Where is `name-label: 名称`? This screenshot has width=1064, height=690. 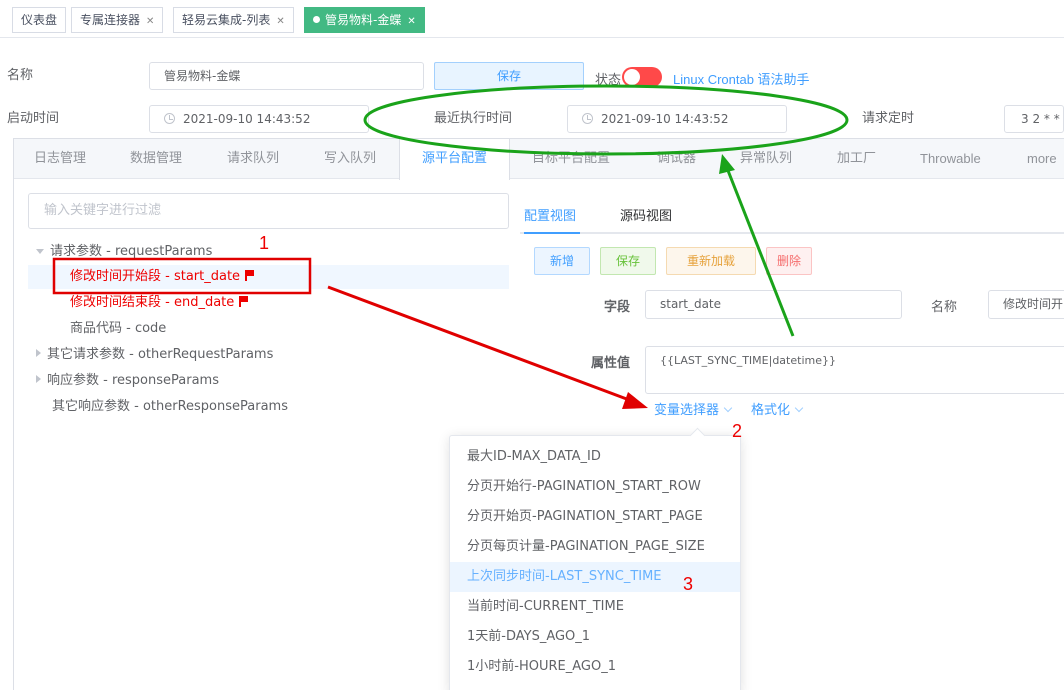 name-label: 名称 is located at coordinates (20, 75).